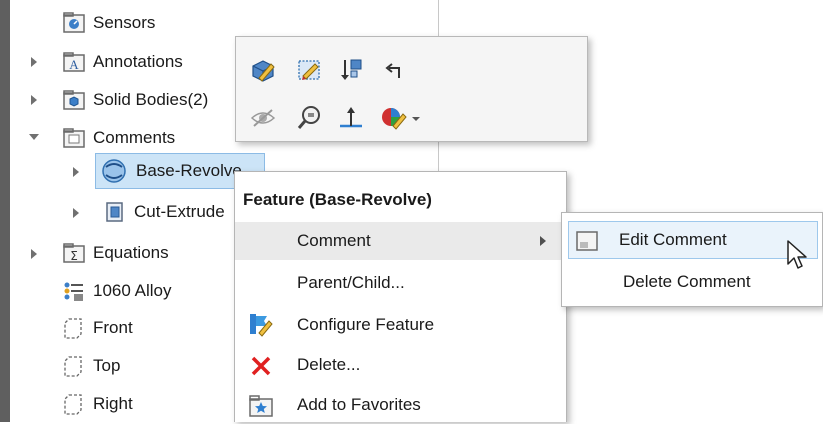  What do you see at coordinates (359, 404) in the screenshot?
I see `menu-item-label: Add to Favorites` at bounding box center [359, 404].